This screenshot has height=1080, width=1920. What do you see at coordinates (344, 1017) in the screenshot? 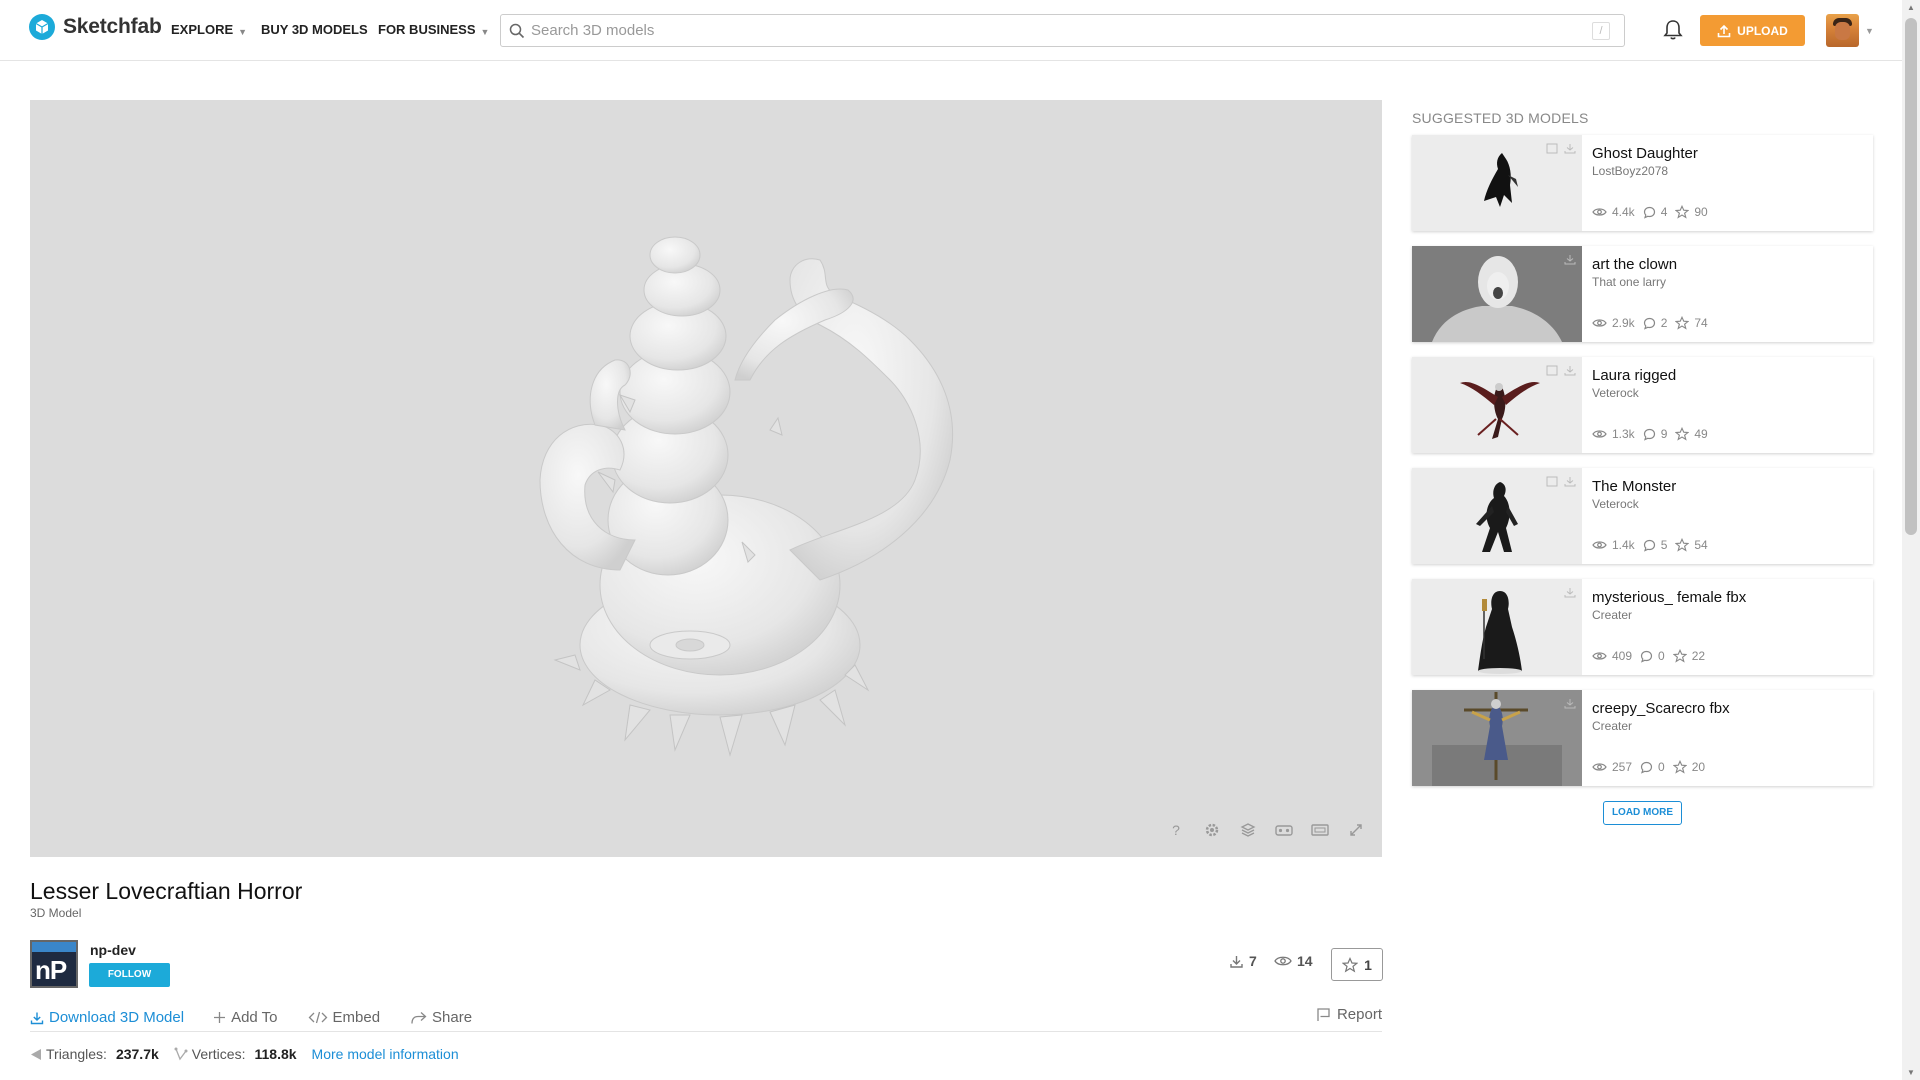
I see `embed-button: Embed` at bounding box center [344, 1017].